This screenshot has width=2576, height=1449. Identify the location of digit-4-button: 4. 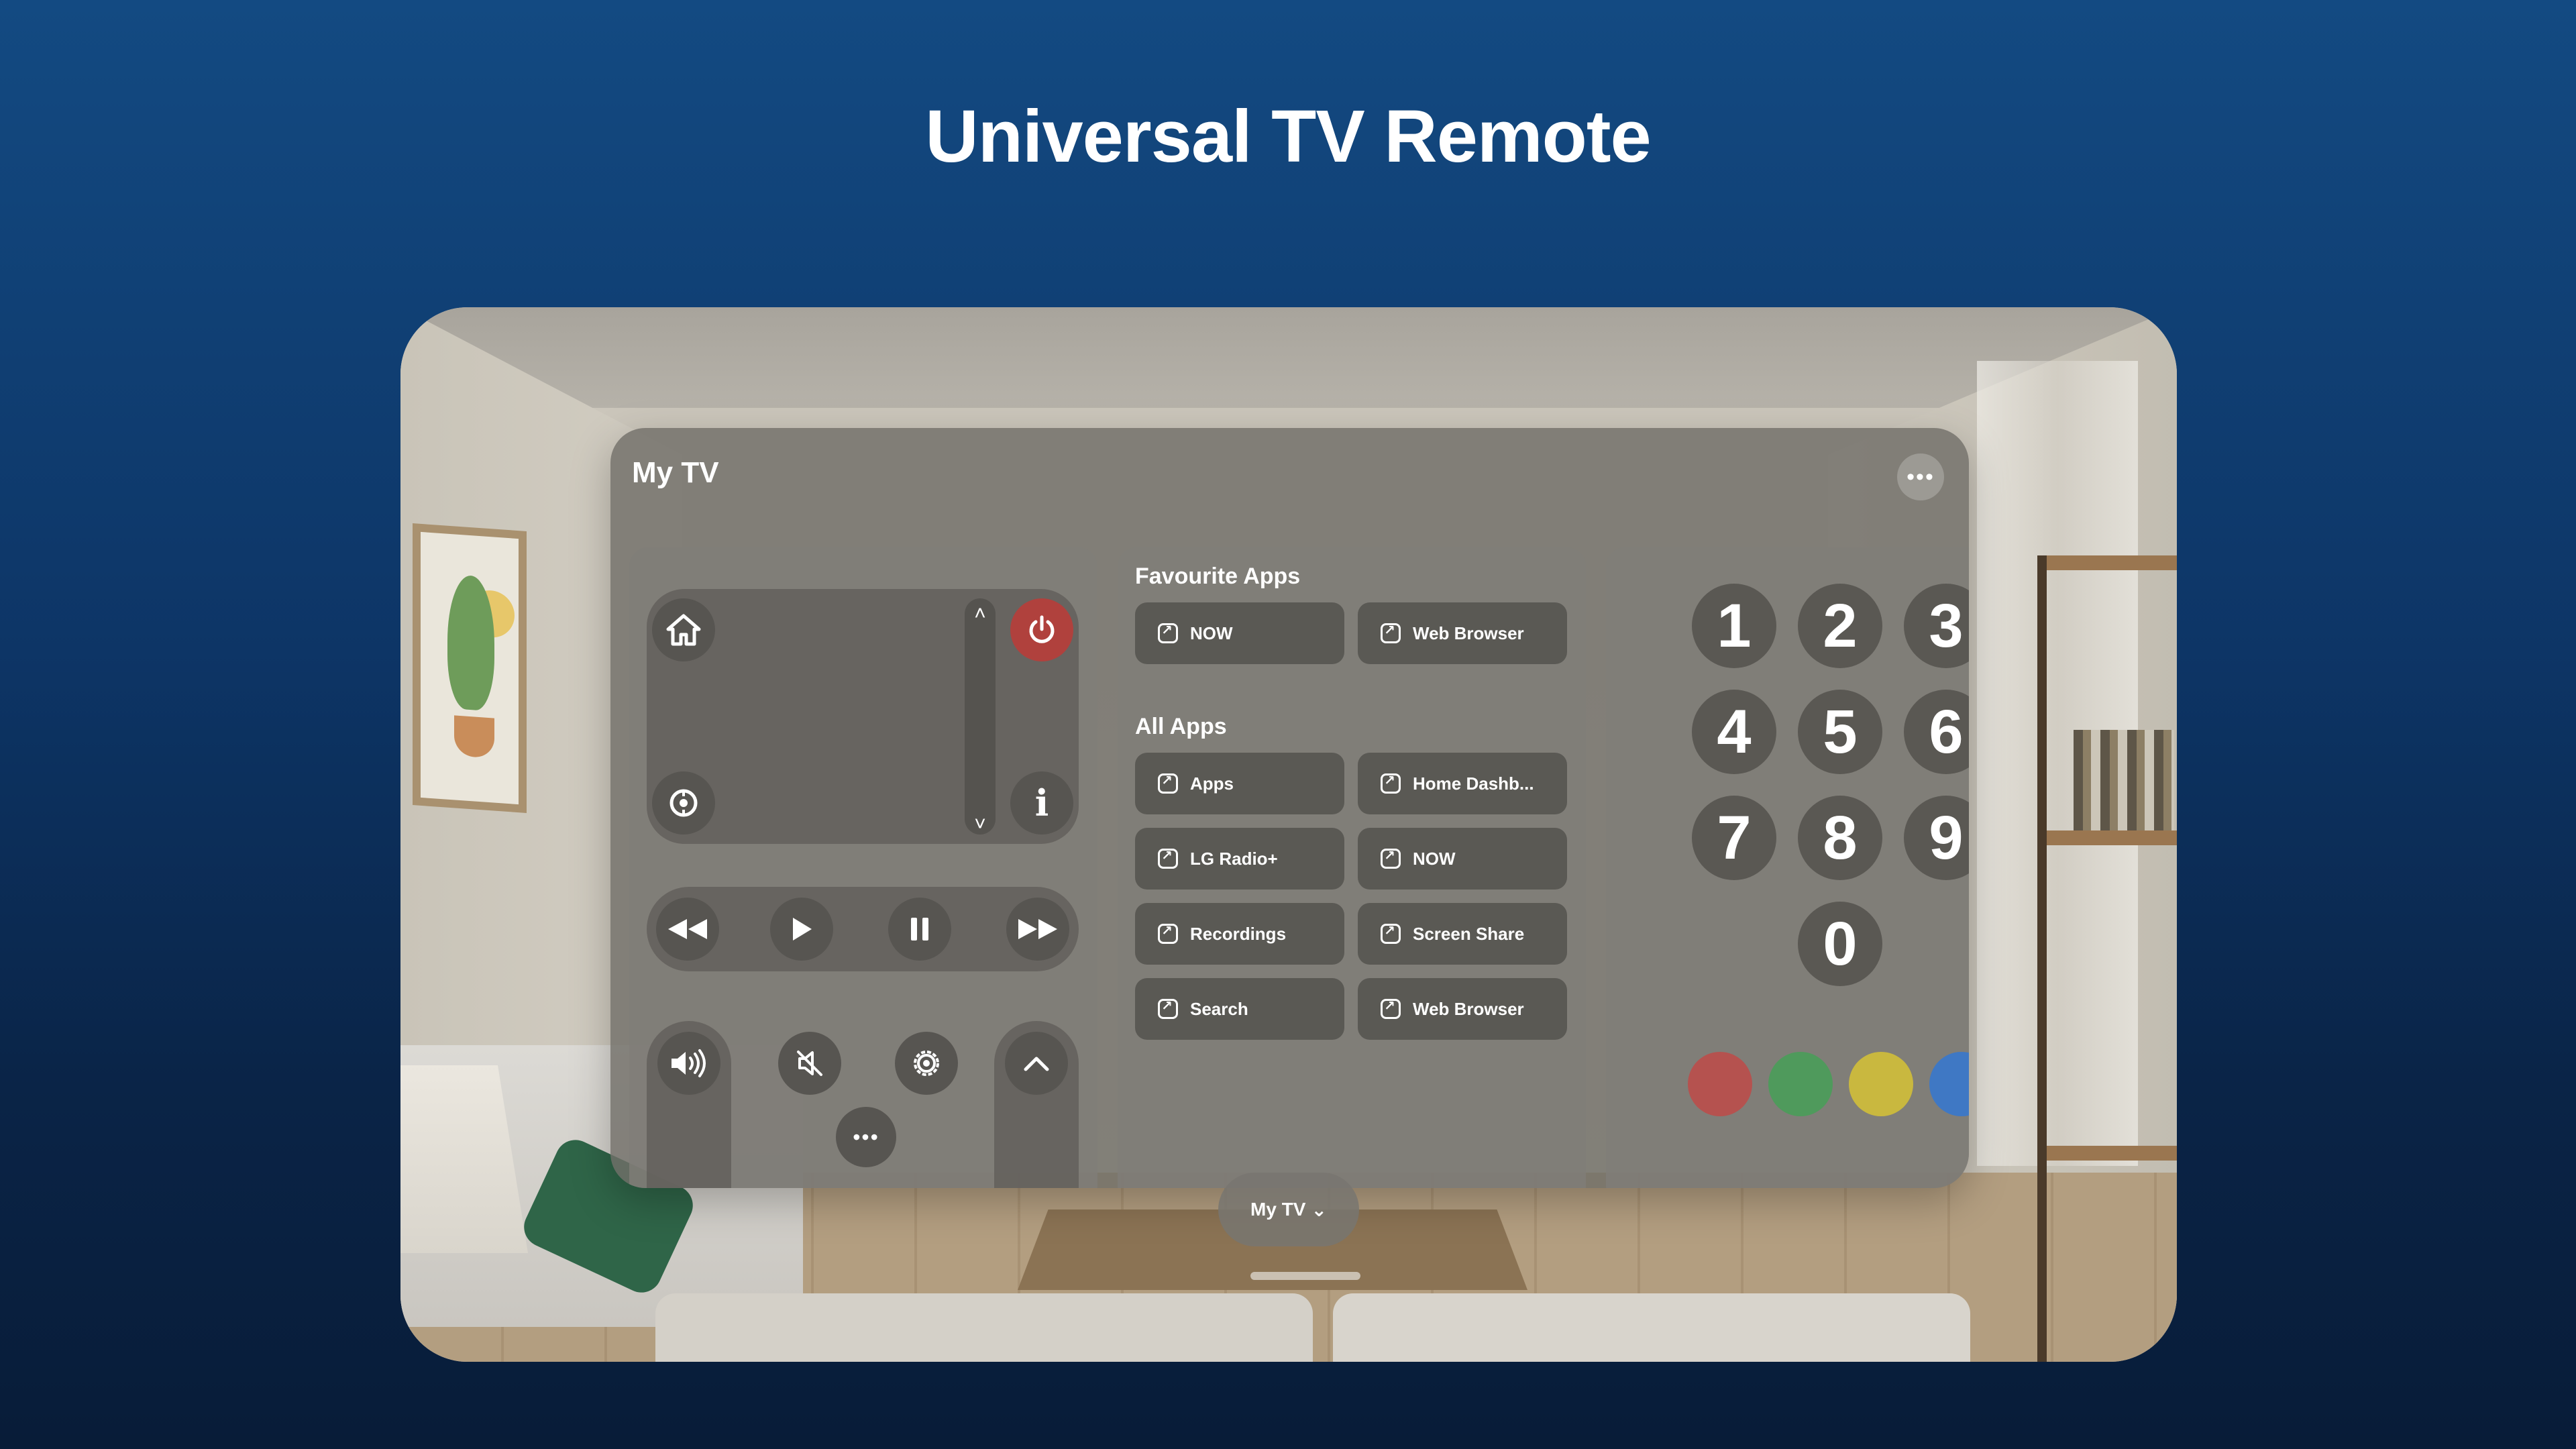
(1734, 732).